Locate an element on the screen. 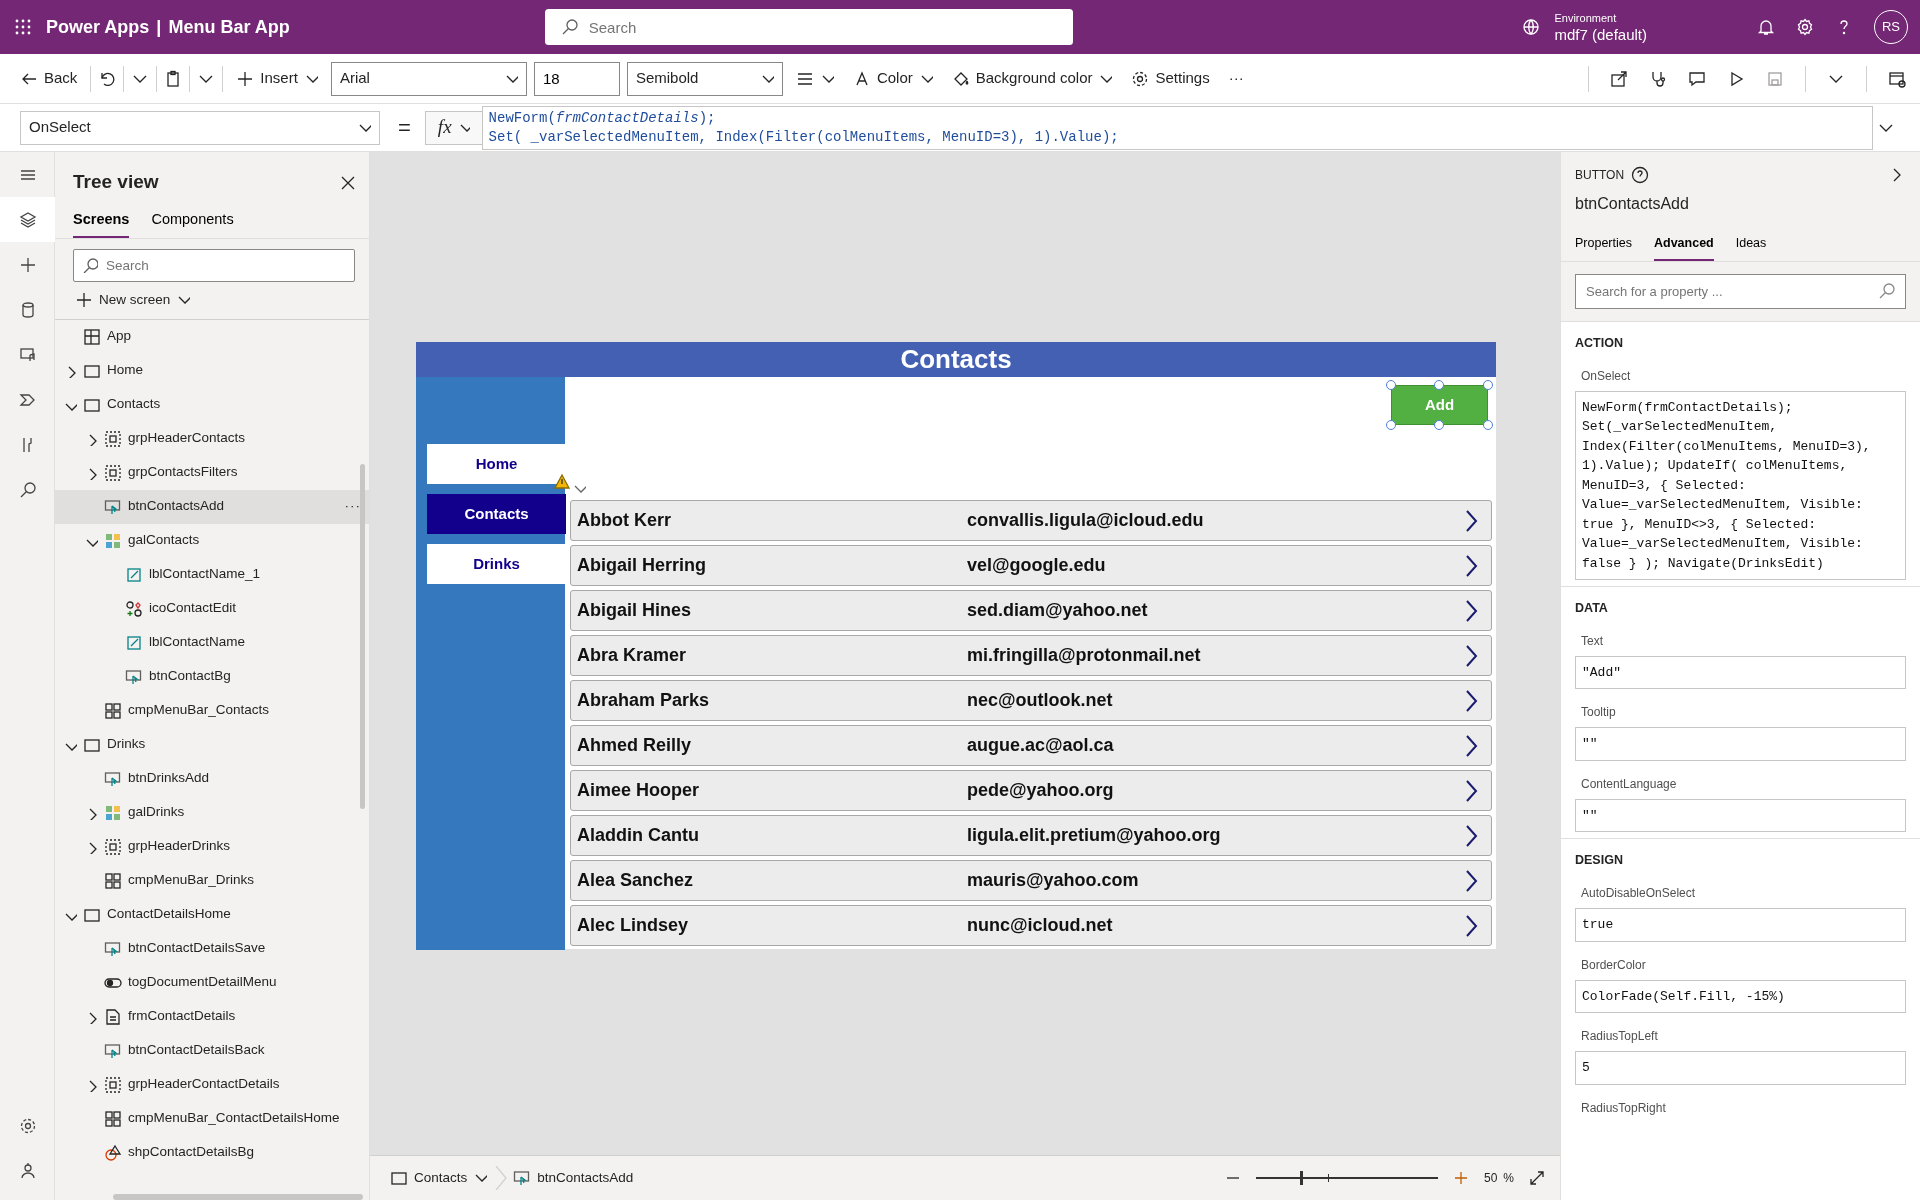  tree-item: cmpMenuBar_Contacts is located at coordinates (212, 710).